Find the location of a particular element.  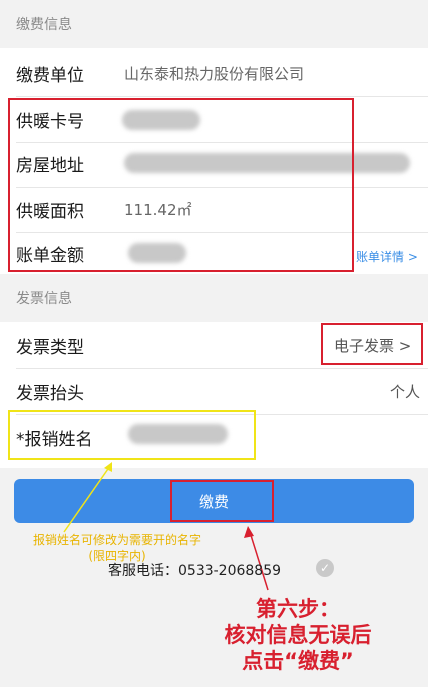

annotation-step-text: 第六步： 核对信息无误后 点击“缴费” is located at coordinates (298, 635).